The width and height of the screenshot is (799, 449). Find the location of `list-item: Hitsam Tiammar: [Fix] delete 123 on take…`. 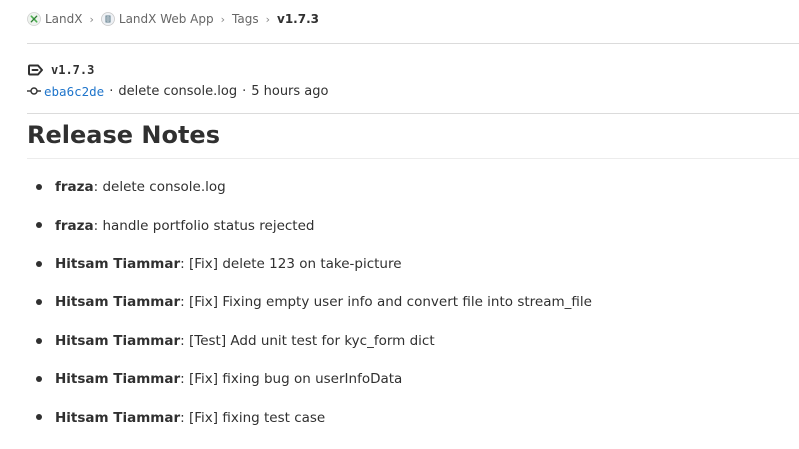

list-item: Hitsam Tiammar: [Fix] delete 123 on take… is located at coordinates (309, 264).